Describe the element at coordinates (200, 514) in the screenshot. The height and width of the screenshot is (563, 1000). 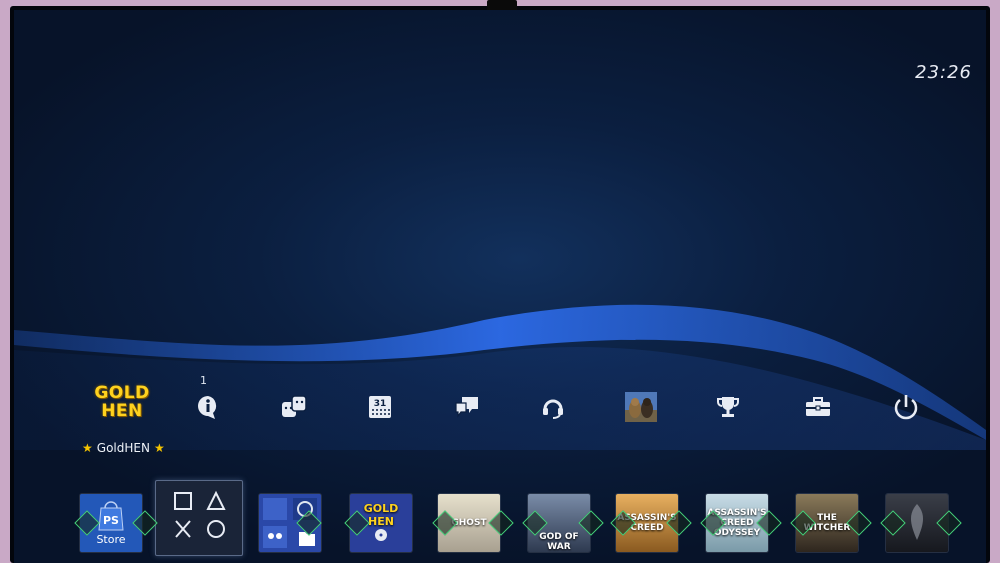
I see `playstation-shapes-icon` at that location.